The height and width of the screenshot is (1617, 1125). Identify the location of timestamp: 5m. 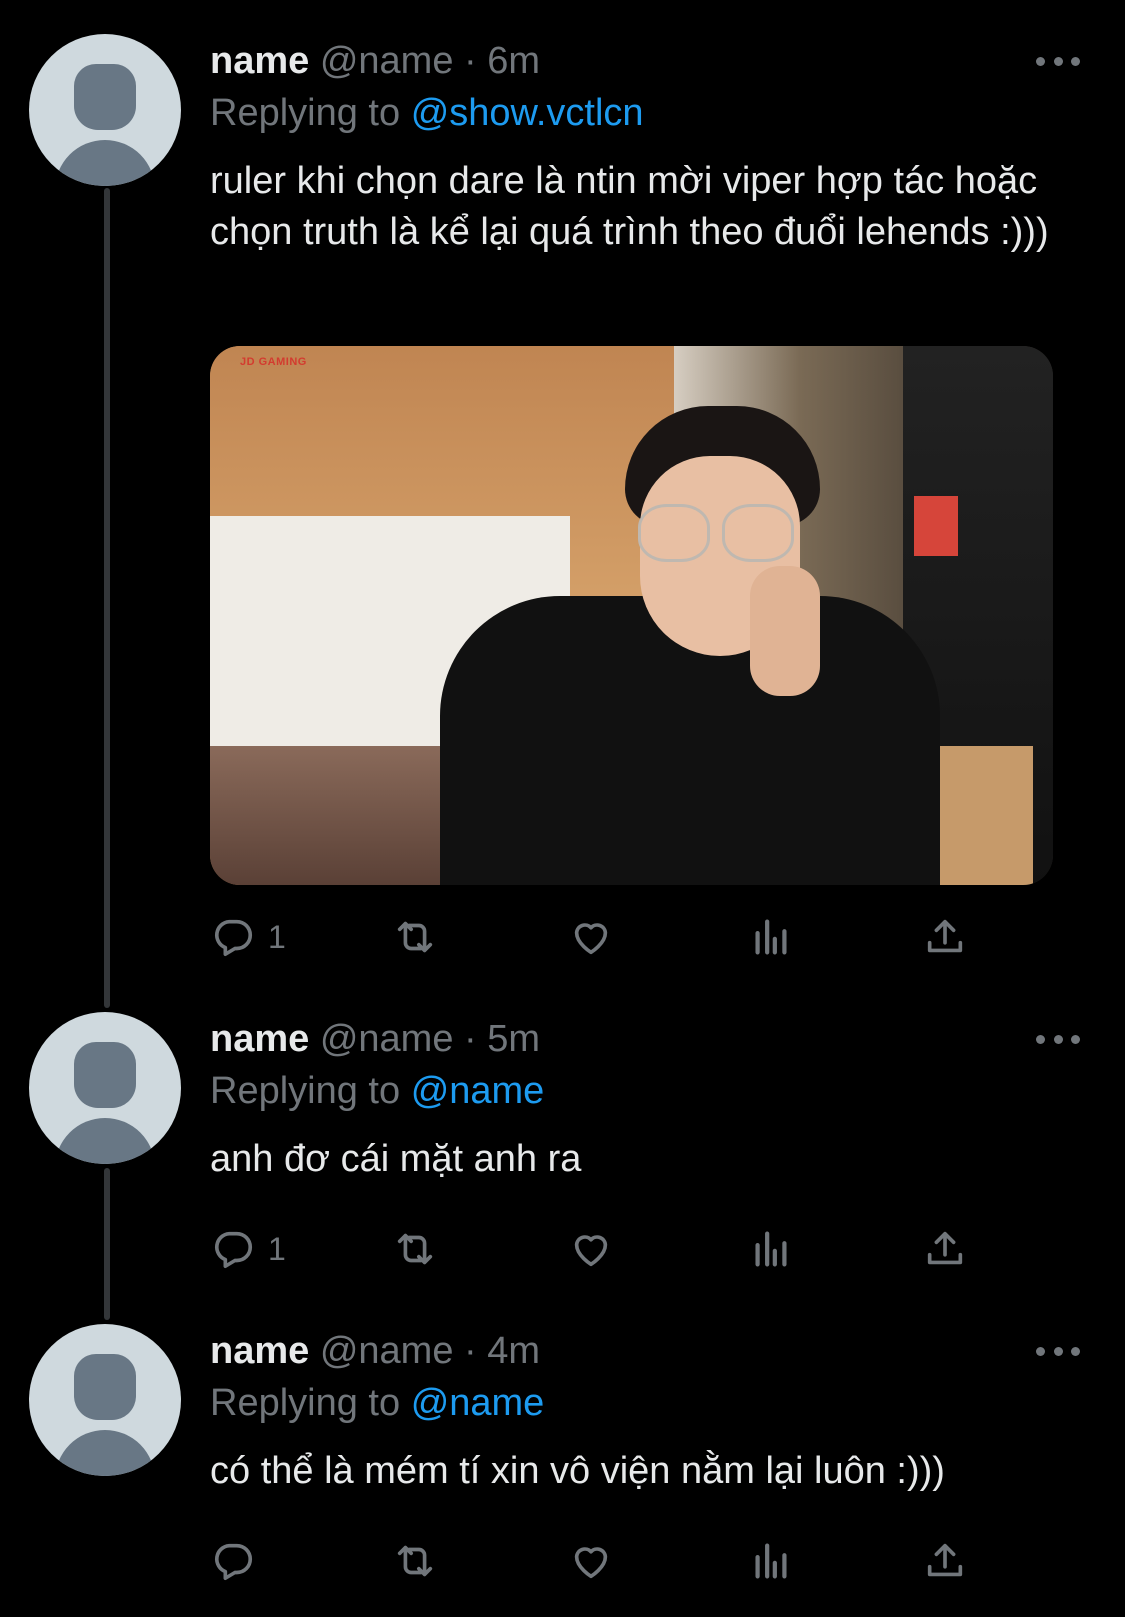
(513, 1039).